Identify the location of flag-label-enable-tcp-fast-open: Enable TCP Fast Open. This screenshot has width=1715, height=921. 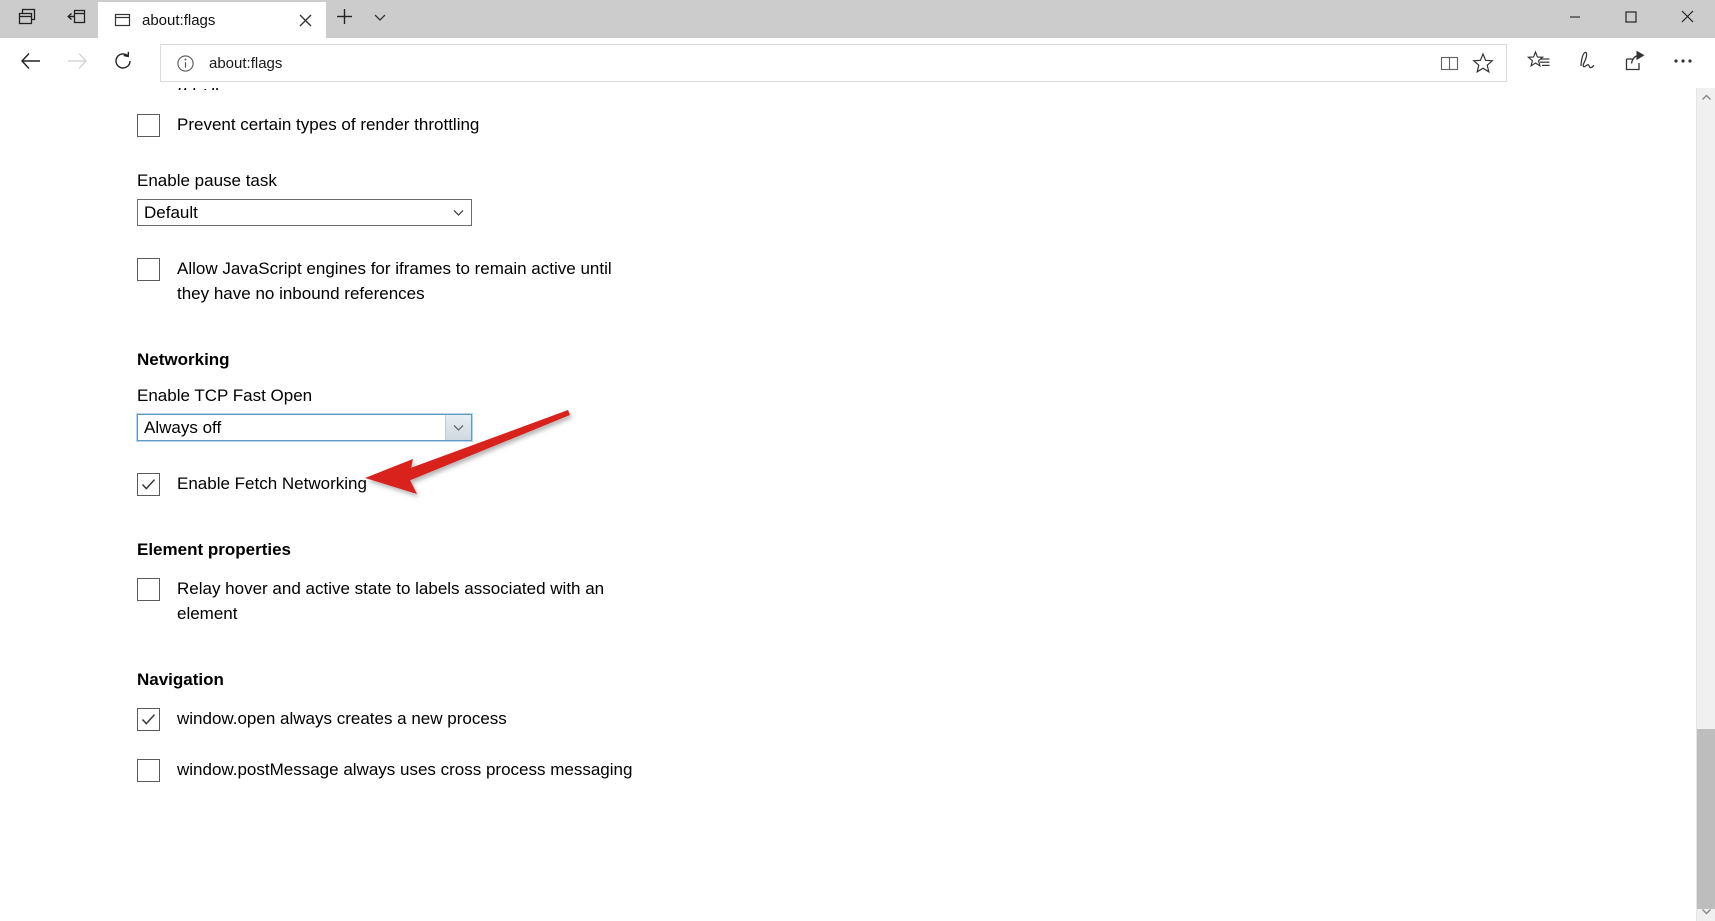
(225, 395).